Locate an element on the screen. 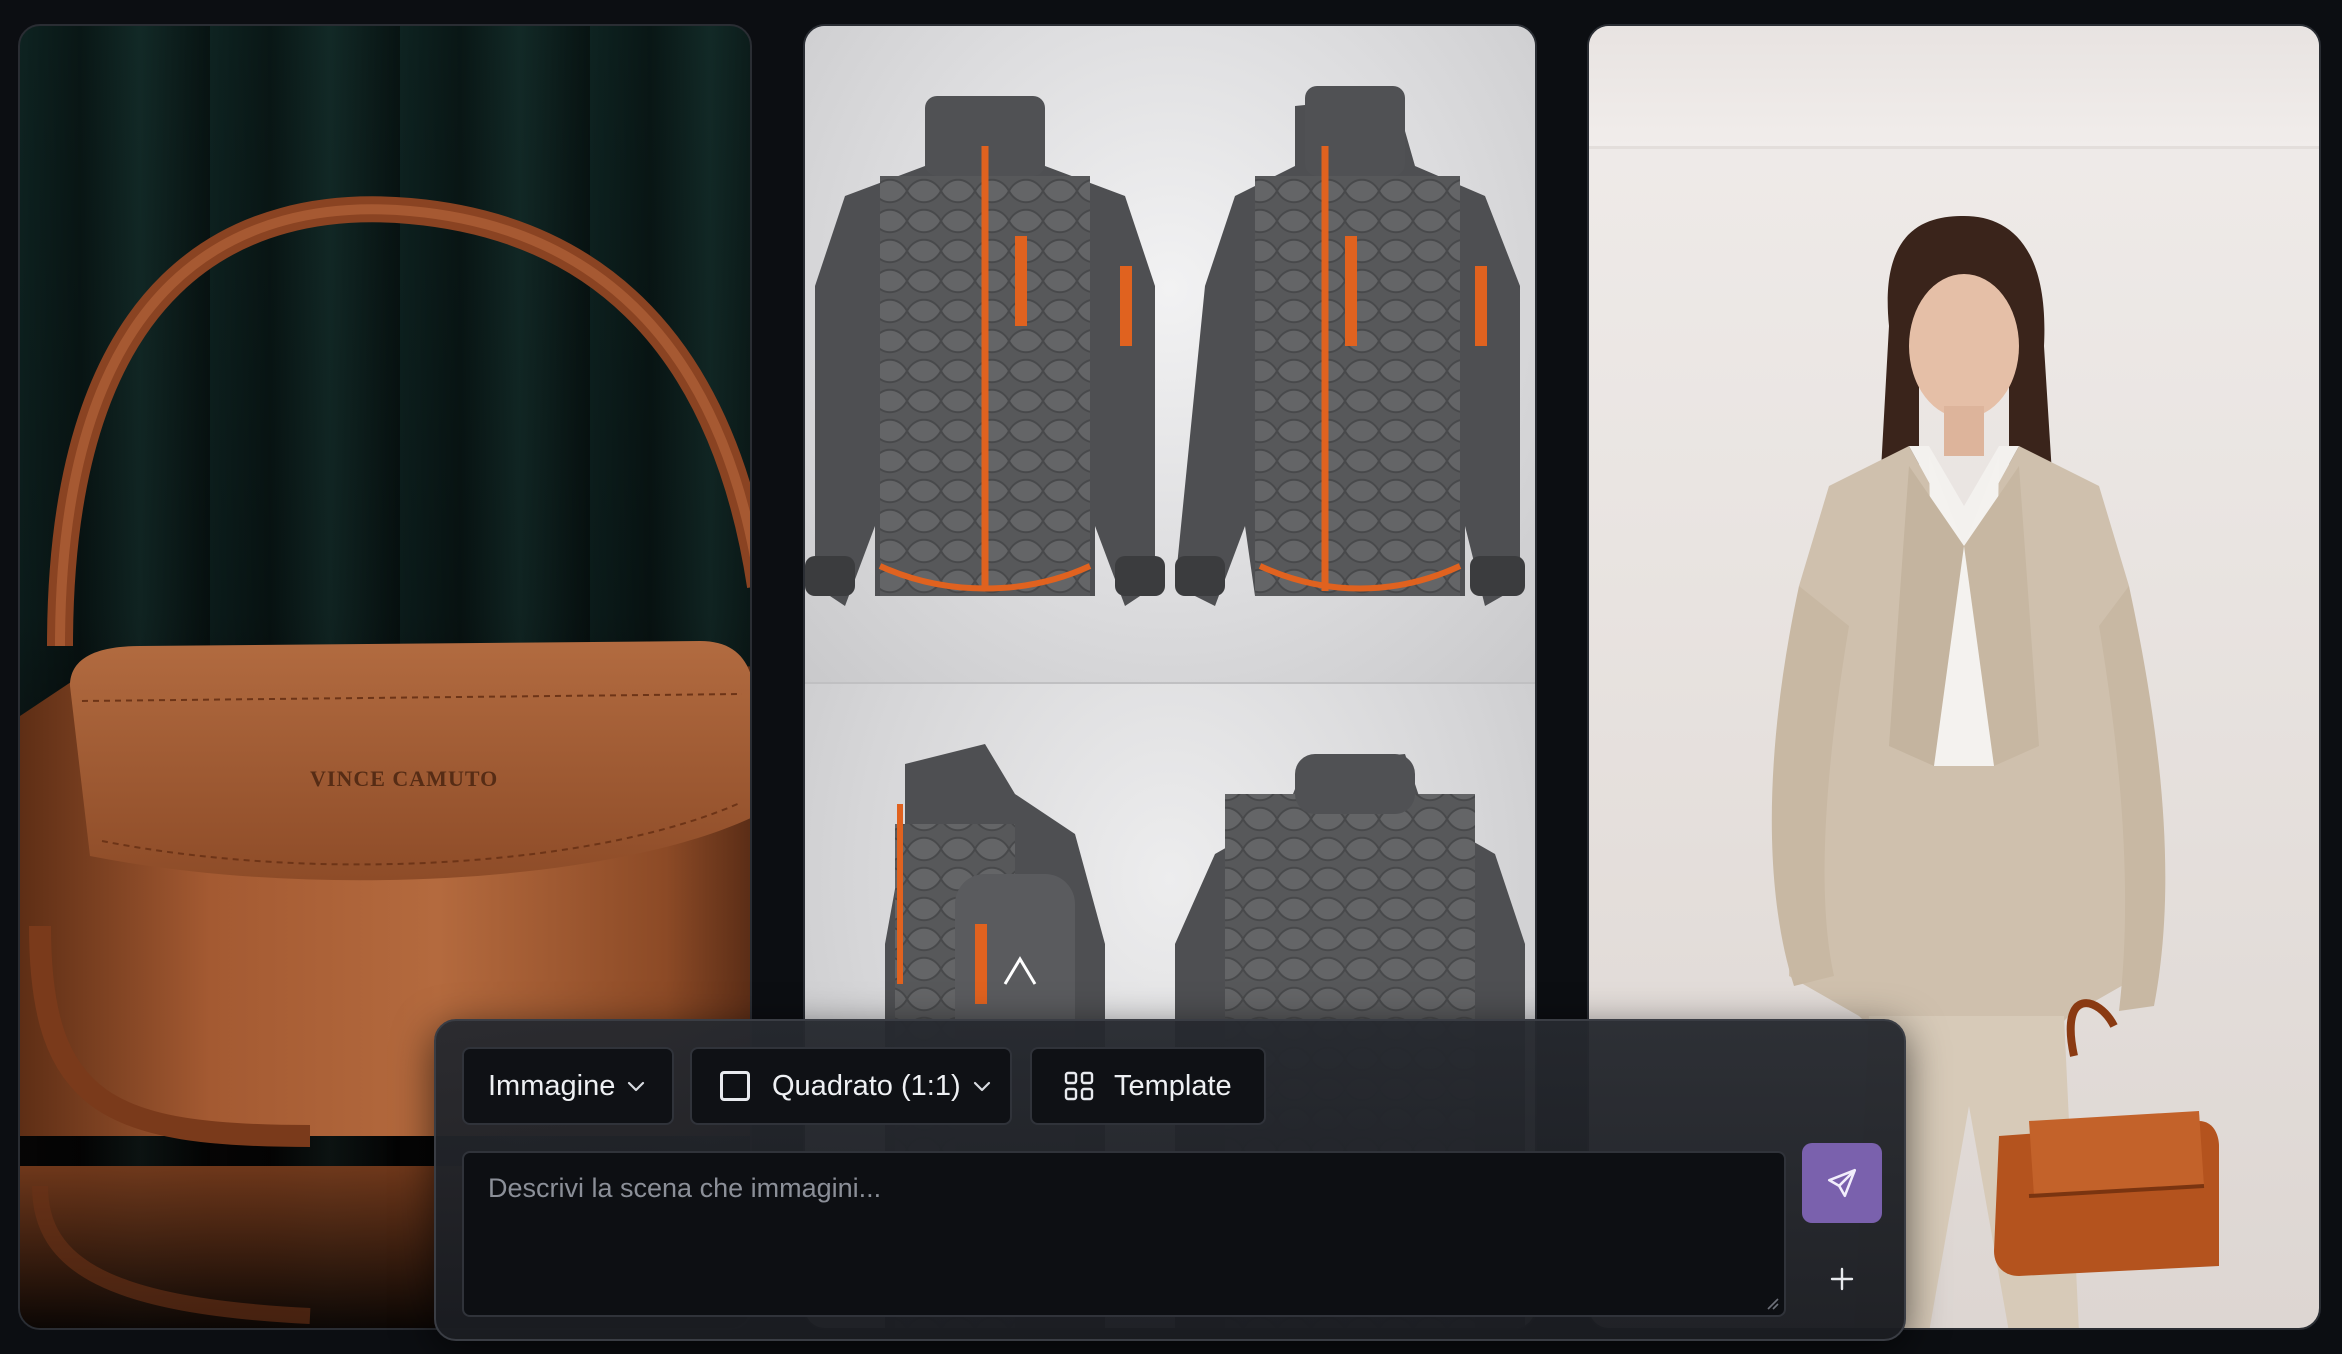  aspect-ratio-label: Quadrato (1:1) is located at coordinates (866, 1085).